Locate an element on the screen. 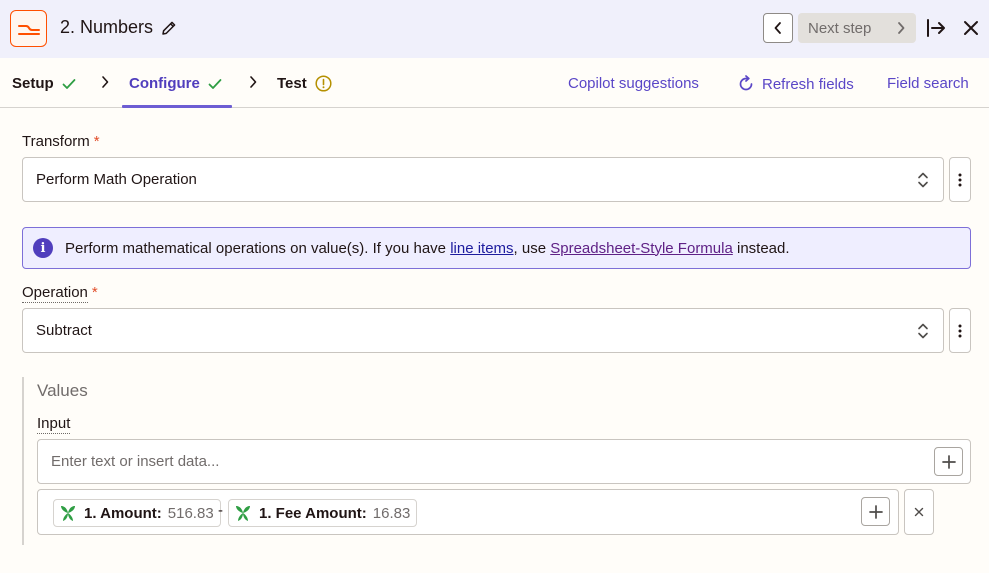 The image size is (989, 573). pill-value: 16.83 is located at coordinates (391, 513).